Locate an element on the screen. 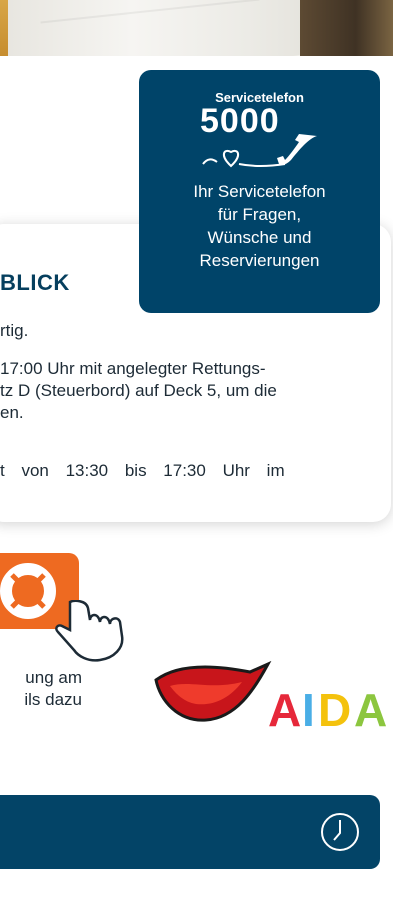 The image size is (393, 899). svg-text: D is located at coordinates (334, 710).